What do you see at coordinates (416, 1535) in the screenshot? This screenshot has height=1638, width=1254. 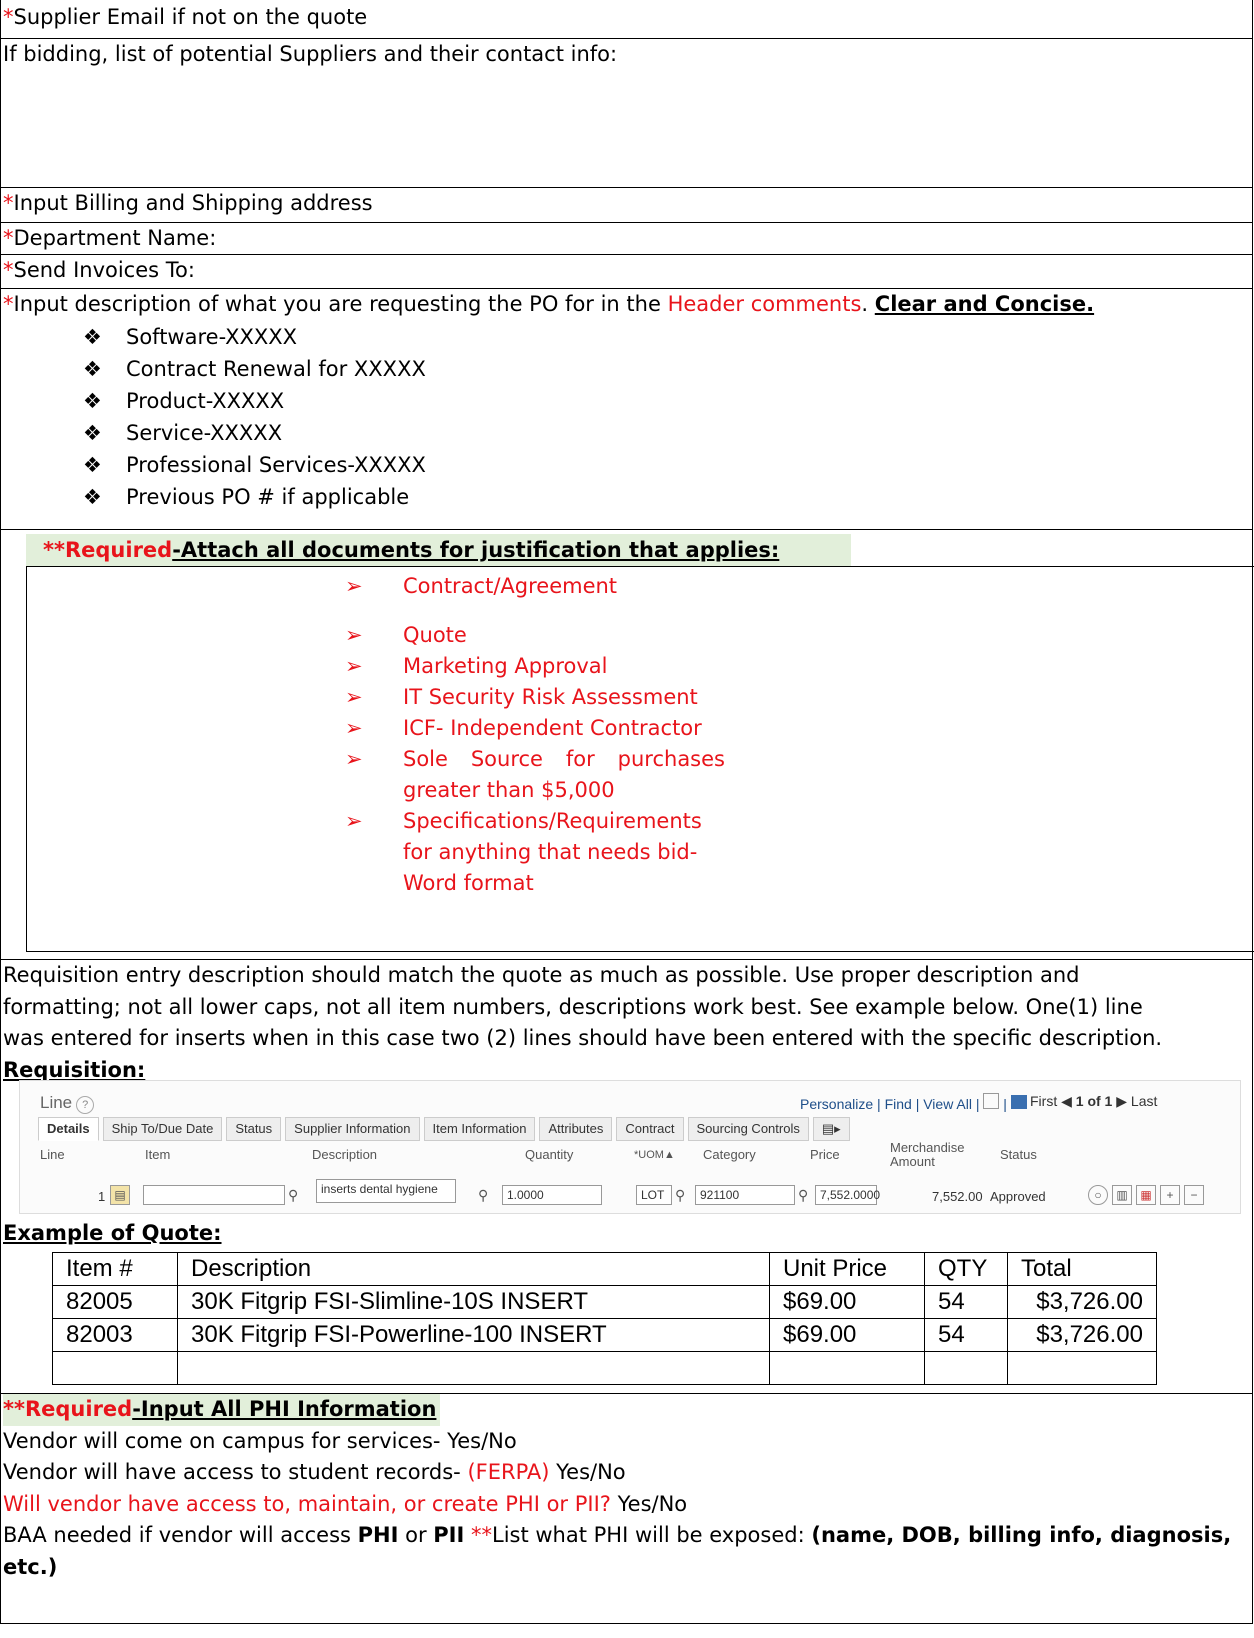 I see `phi-text: or` at bounding box center [416, 1535].